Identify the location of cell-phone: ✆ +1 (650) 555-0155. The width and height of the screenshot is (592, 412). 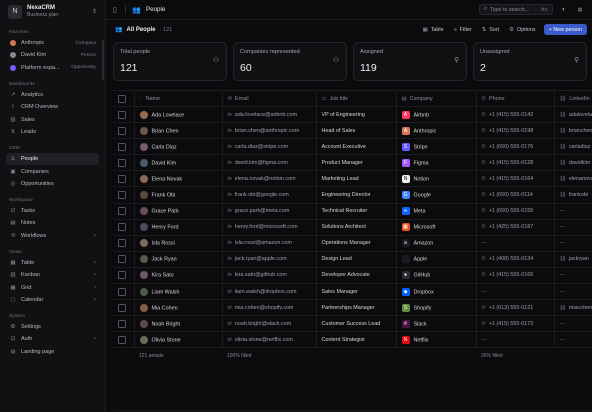
(515, 211).